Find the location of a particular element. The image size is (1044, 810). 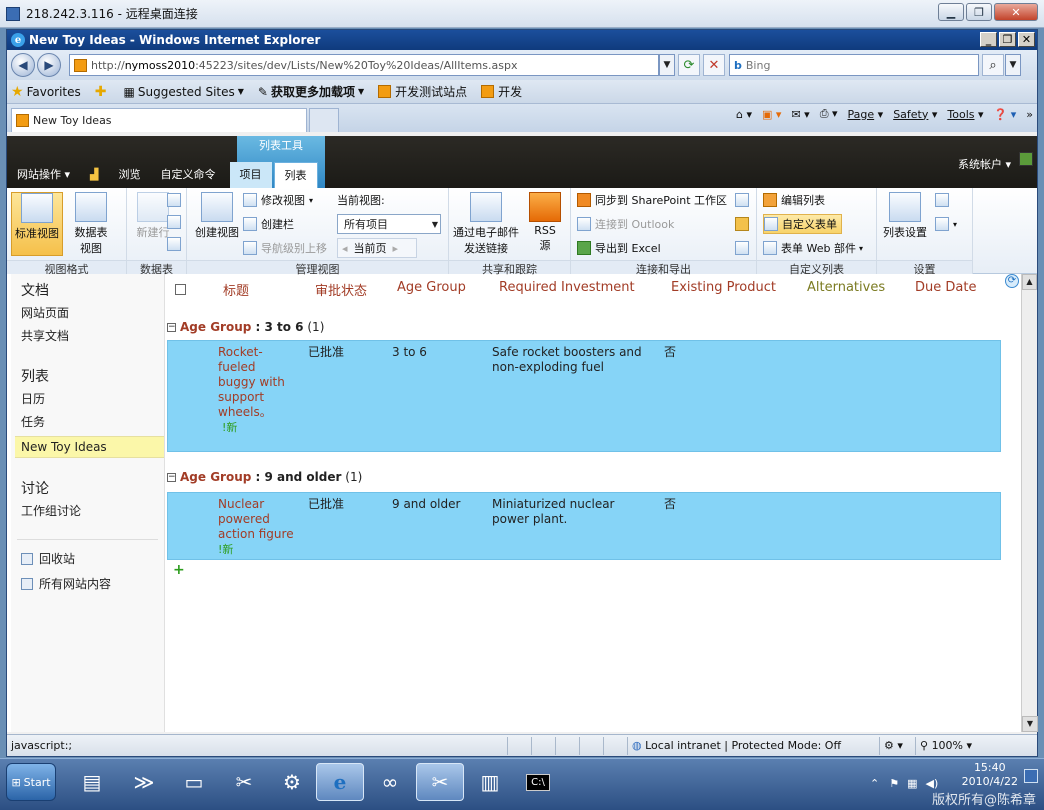

tools-menu: Tools ▾ is located at coordinates (965, 114).